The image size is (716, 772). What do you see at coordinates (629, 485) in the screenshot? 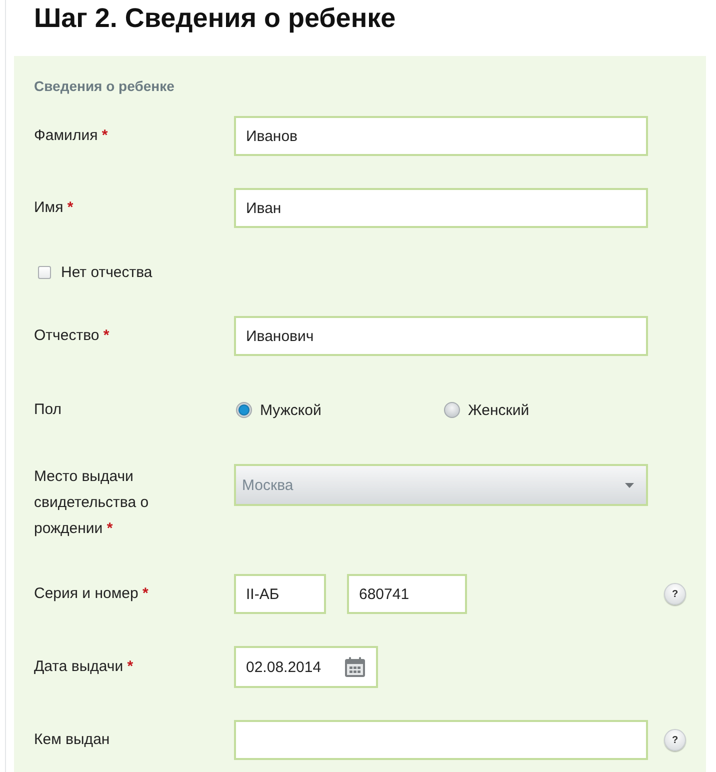
I see `caret-icon` at bounding box center [629, 485].